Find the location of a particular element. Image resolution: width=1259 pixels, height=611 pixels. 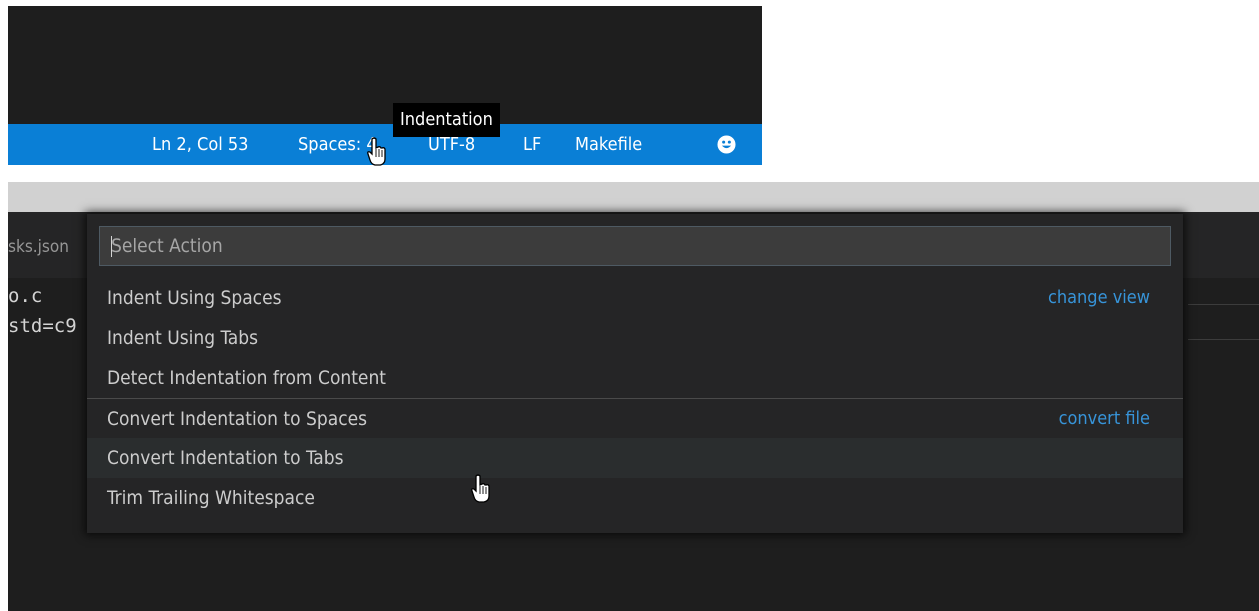

action-label: Indent Using Tabs is located at coordinates (183, 338).